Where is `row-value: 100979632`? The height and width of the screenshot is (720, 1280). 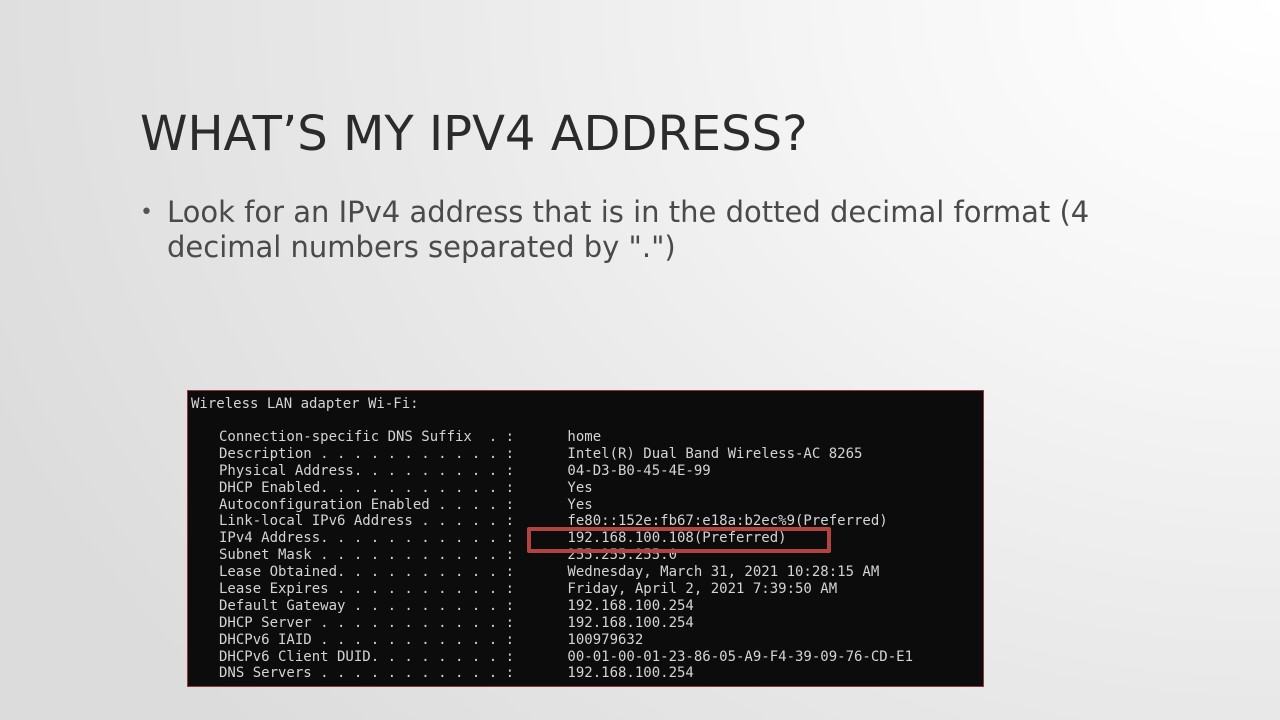
row-value: 100979632 is located at coordinates (601, 639).